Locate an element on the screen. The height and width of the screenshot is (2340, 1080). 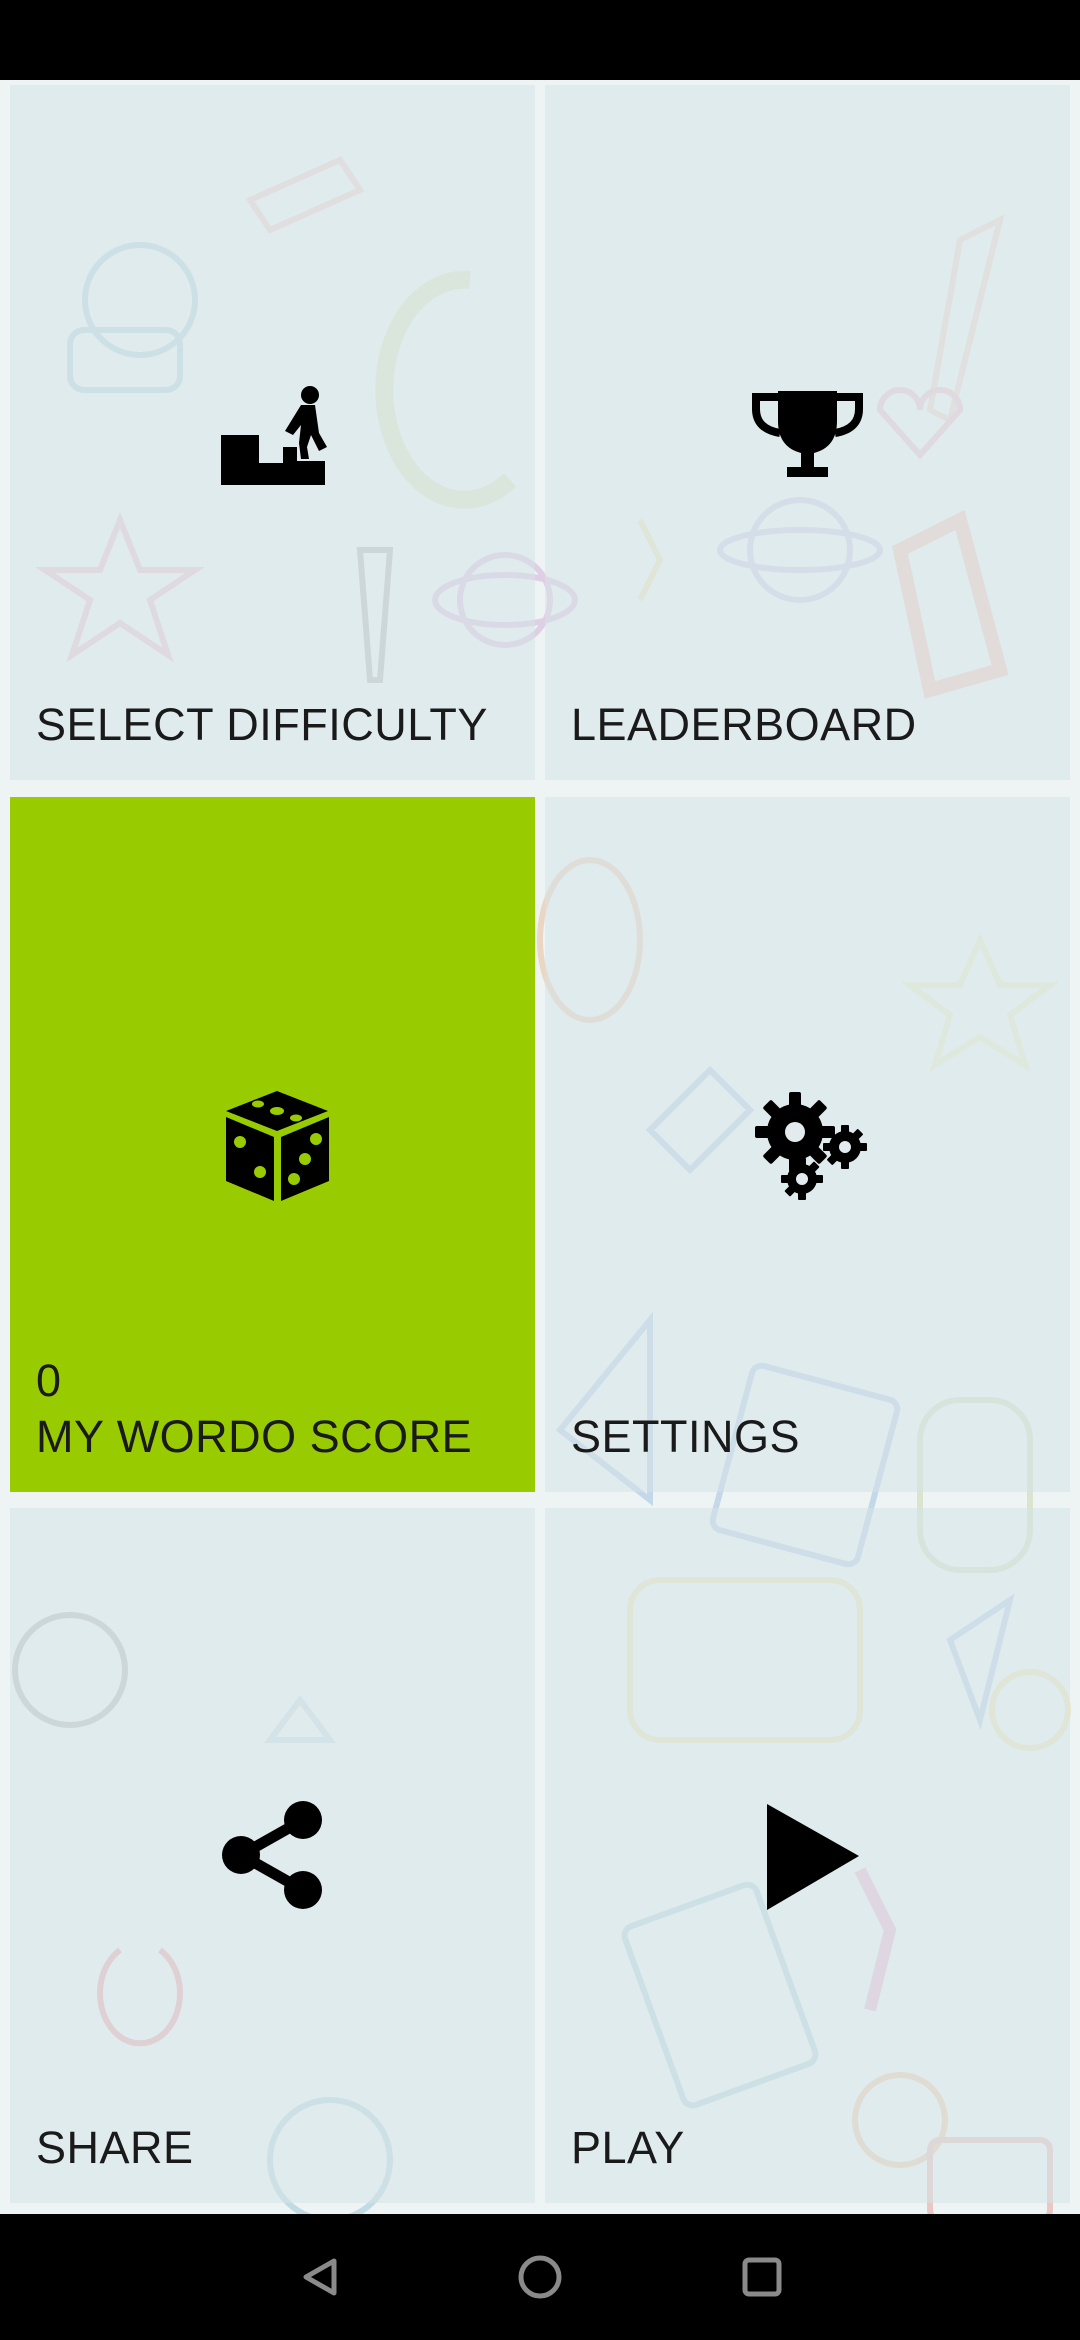
recents-button is located at coordinates (762, 2277).